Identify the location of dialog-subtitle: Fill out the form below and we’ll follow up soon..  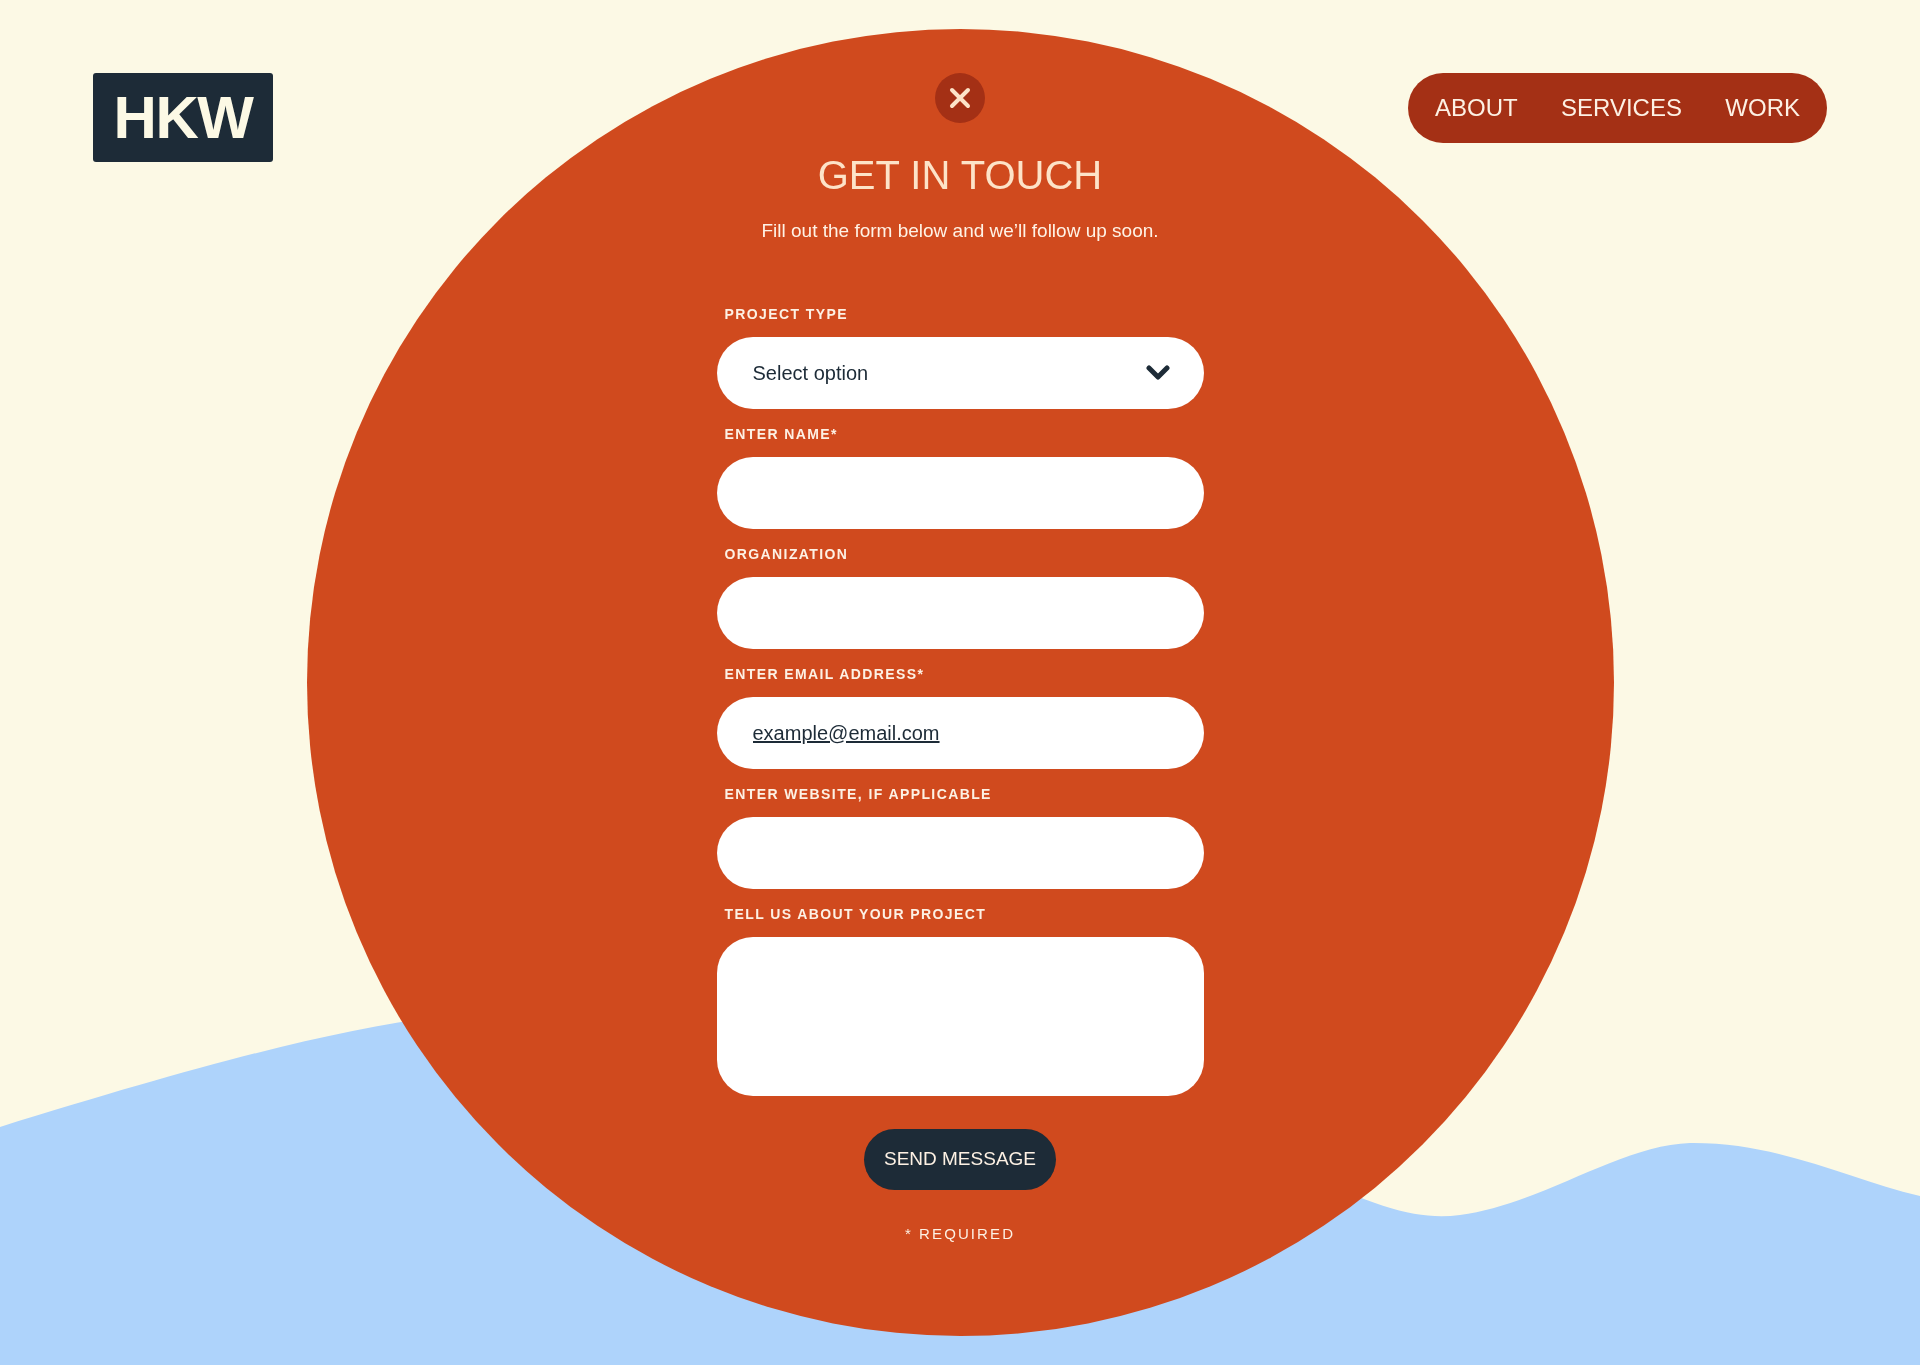
(960, 231).